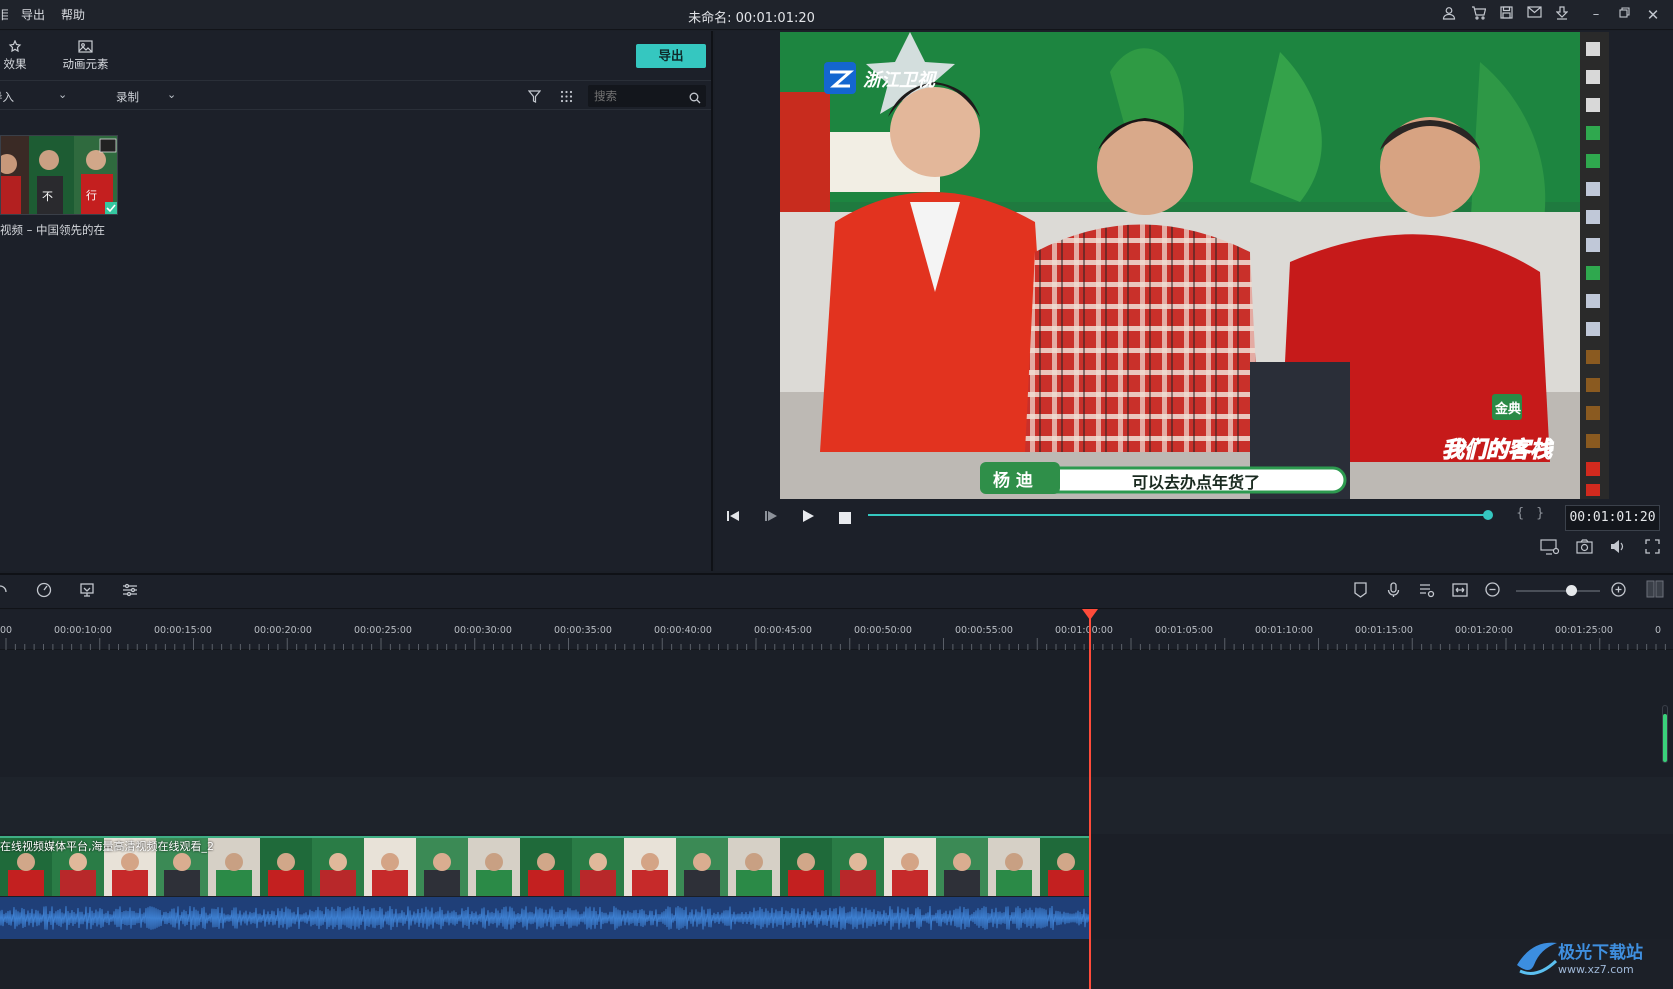 This screenshot has height=989, width=1673. I want to click on watermark-name: 极光下载站, so click(1600, 953).